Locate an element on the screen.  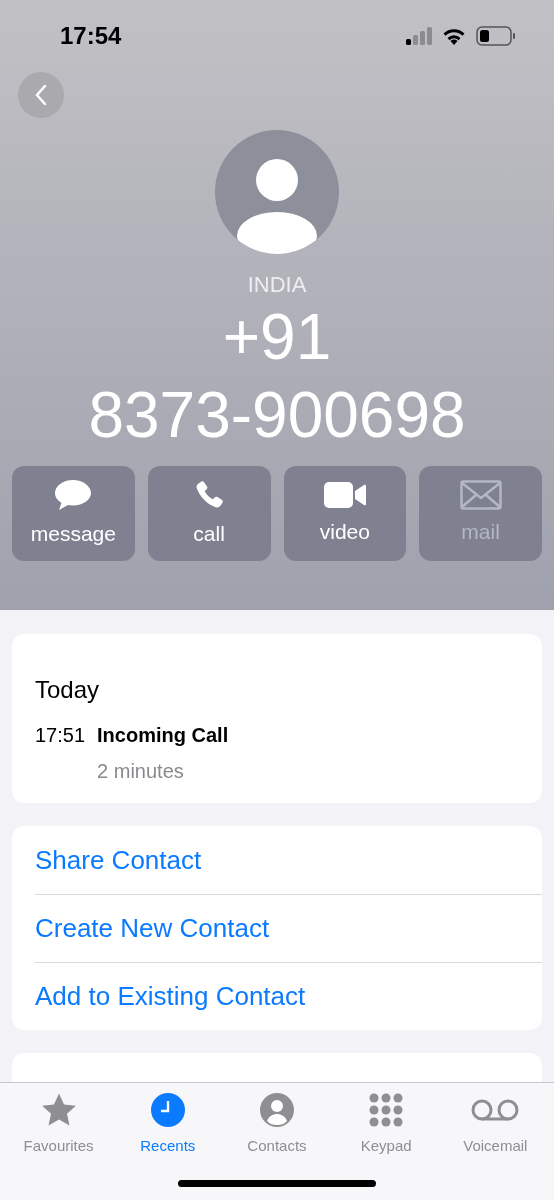
voicemail-icon is located at coordinates (495, 1110).